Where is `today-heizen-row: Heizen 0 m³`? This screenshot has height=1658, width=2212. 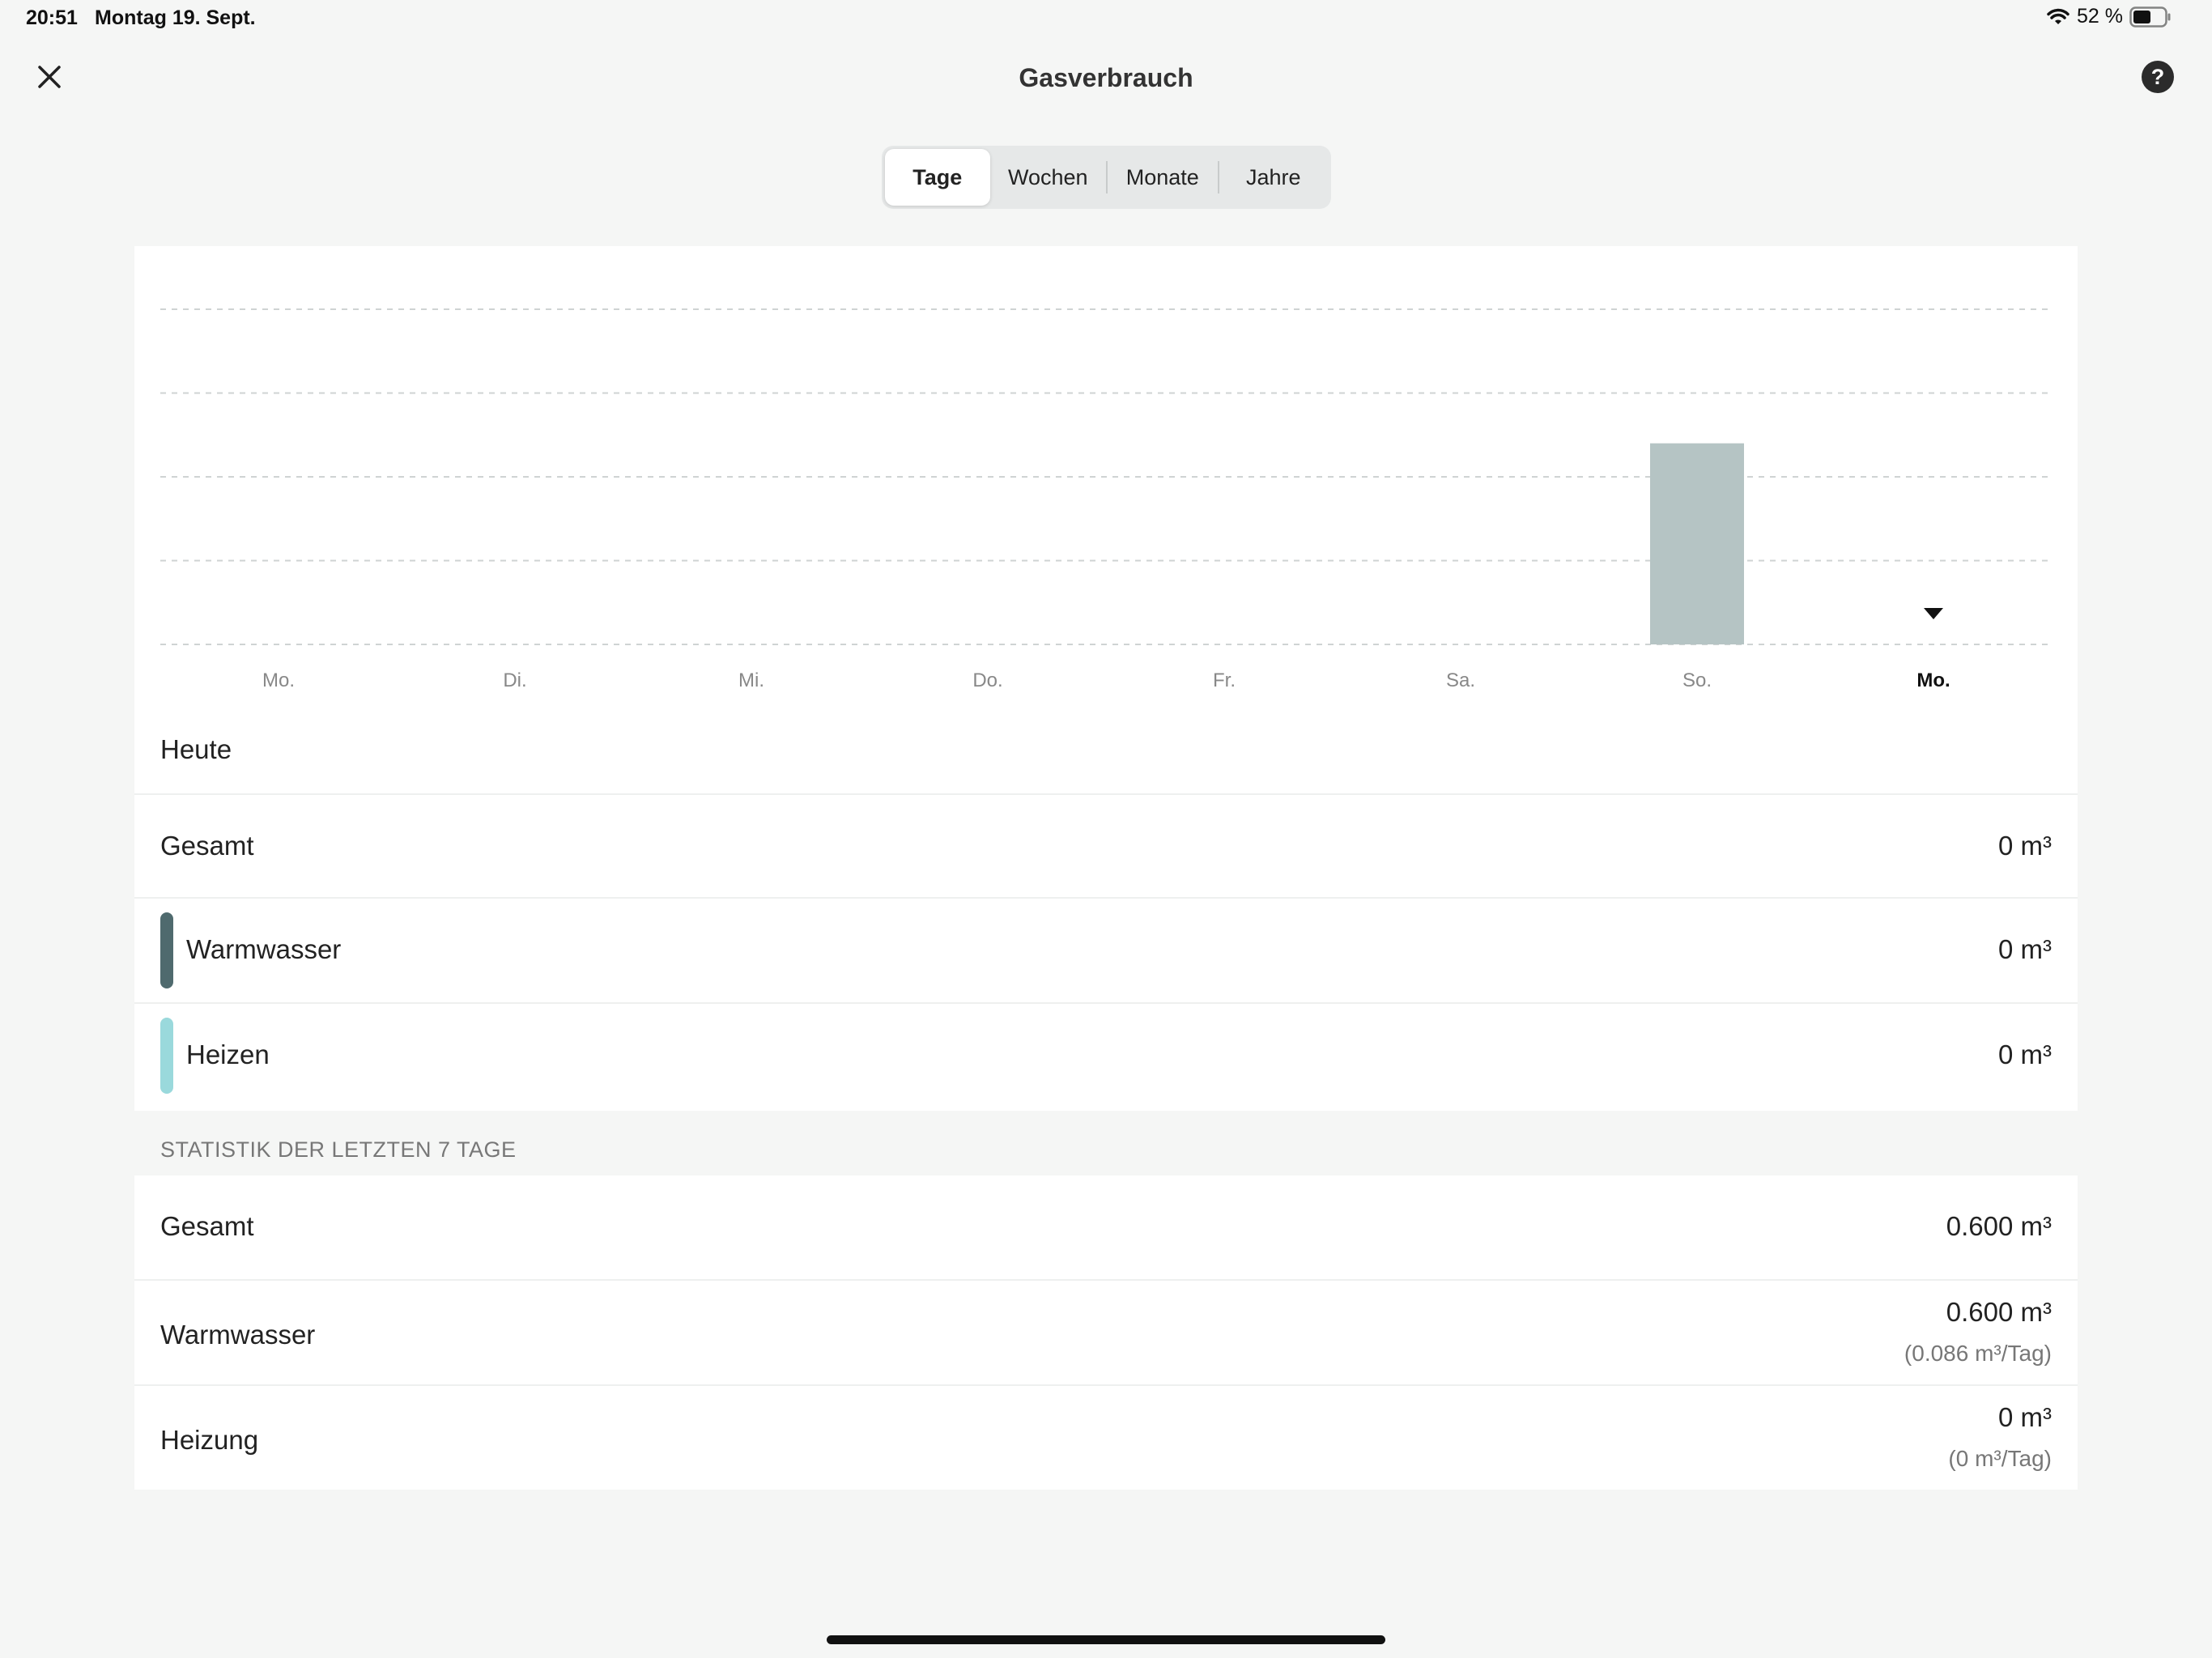 today-heizen-row: Heizen 0 m³ is located at coordinates (1106, 1056).